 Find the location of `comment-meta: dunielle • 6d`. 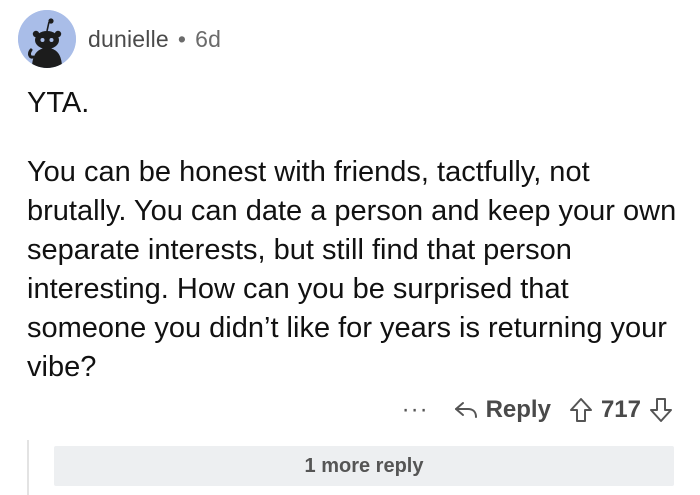

comment-meta: dunielle • 6d is located at coordinates (154, 39).